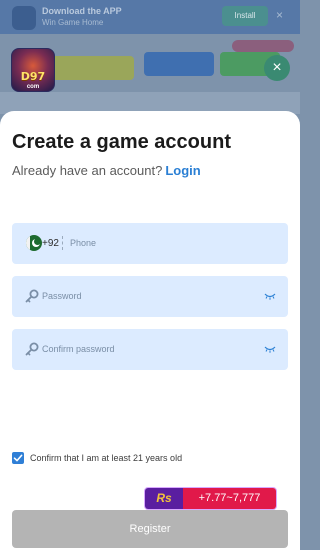 Image resolution: width=320 pixels, height=550 pixels. I want to click on background-app-icon, so click(24, 18).